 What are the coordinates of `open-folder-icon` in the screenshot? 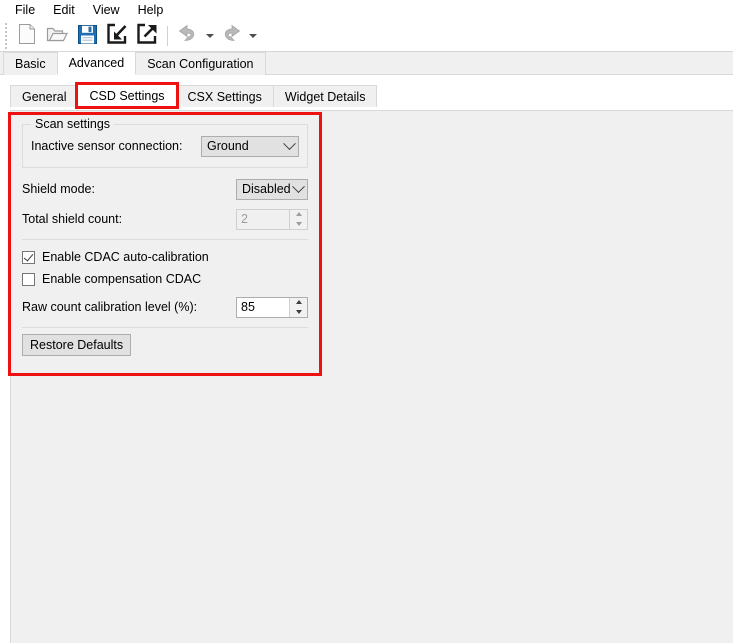 It's located at (57, 35).